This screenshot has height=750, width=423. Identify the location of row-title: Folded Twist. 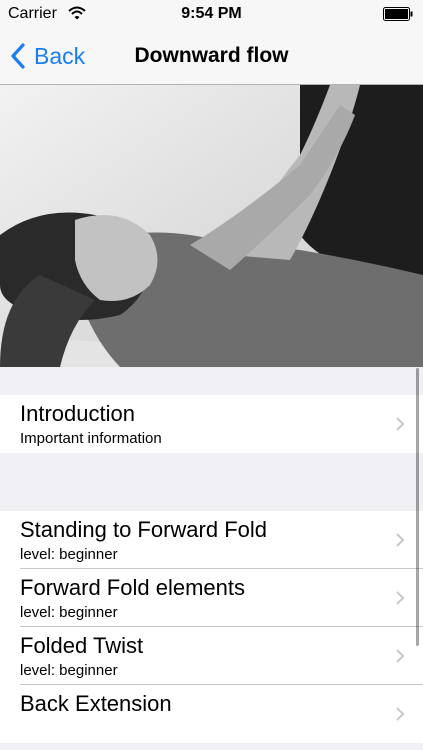
(82, 645).